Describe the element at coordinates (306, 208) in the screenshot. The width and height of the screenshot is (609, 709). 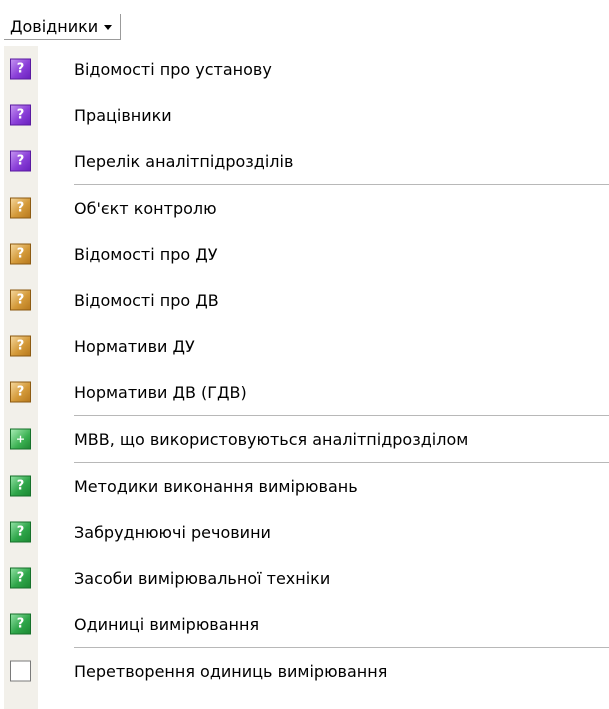
I see `menu-item-obiekt-kontroliu: ? Об'єкт контролю` at that location.